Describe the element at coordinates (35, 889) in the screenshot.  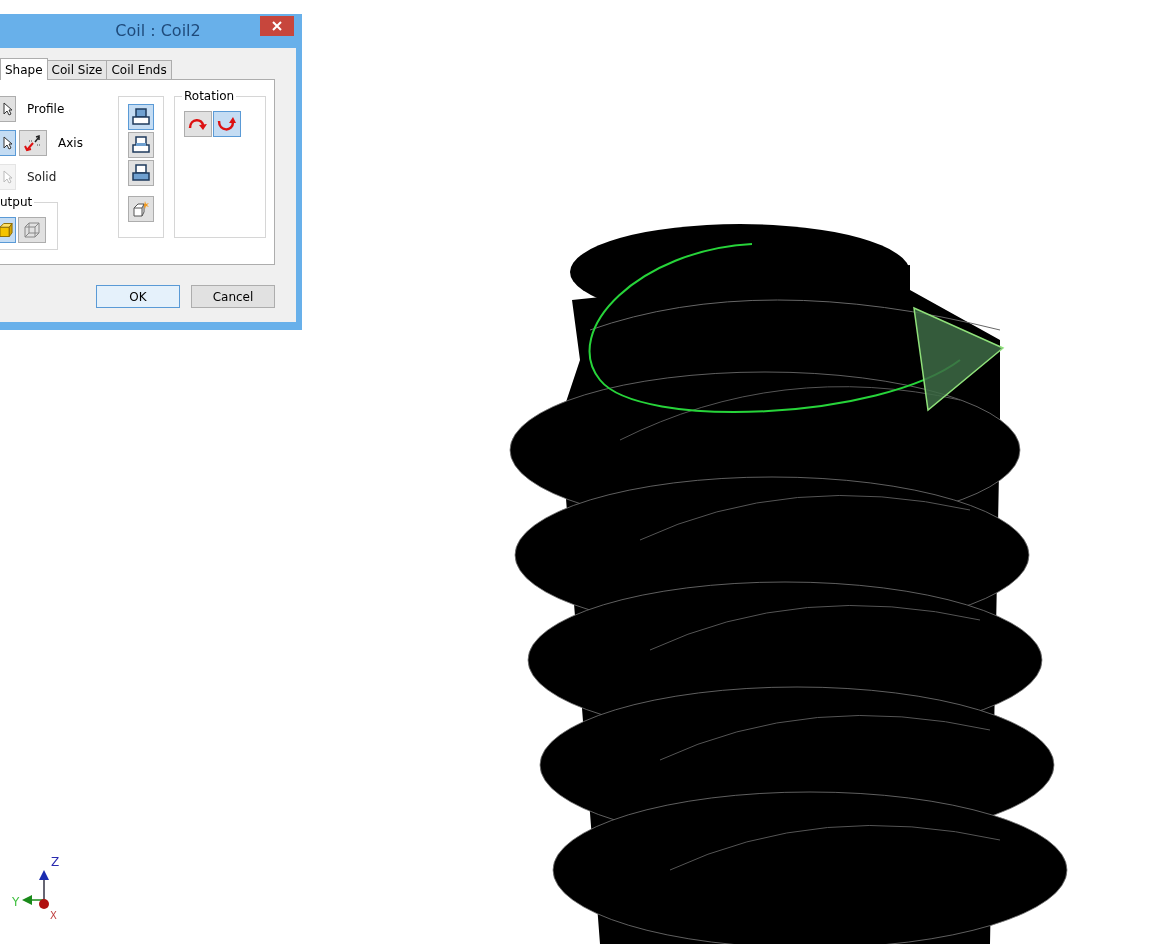
I see `axis-triad-icon` at that location.